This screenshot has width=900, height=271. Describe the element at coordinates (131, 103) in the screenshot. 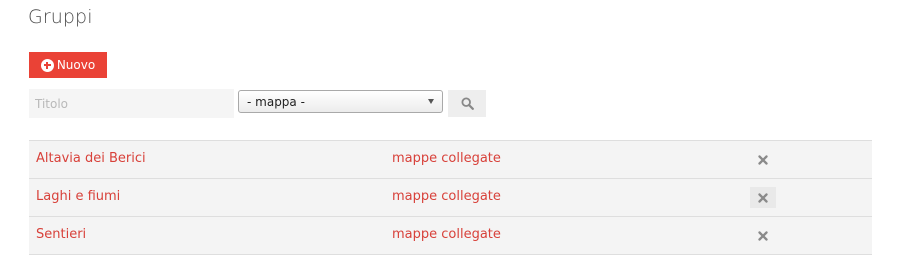

I see `title-filter-input` at that location.